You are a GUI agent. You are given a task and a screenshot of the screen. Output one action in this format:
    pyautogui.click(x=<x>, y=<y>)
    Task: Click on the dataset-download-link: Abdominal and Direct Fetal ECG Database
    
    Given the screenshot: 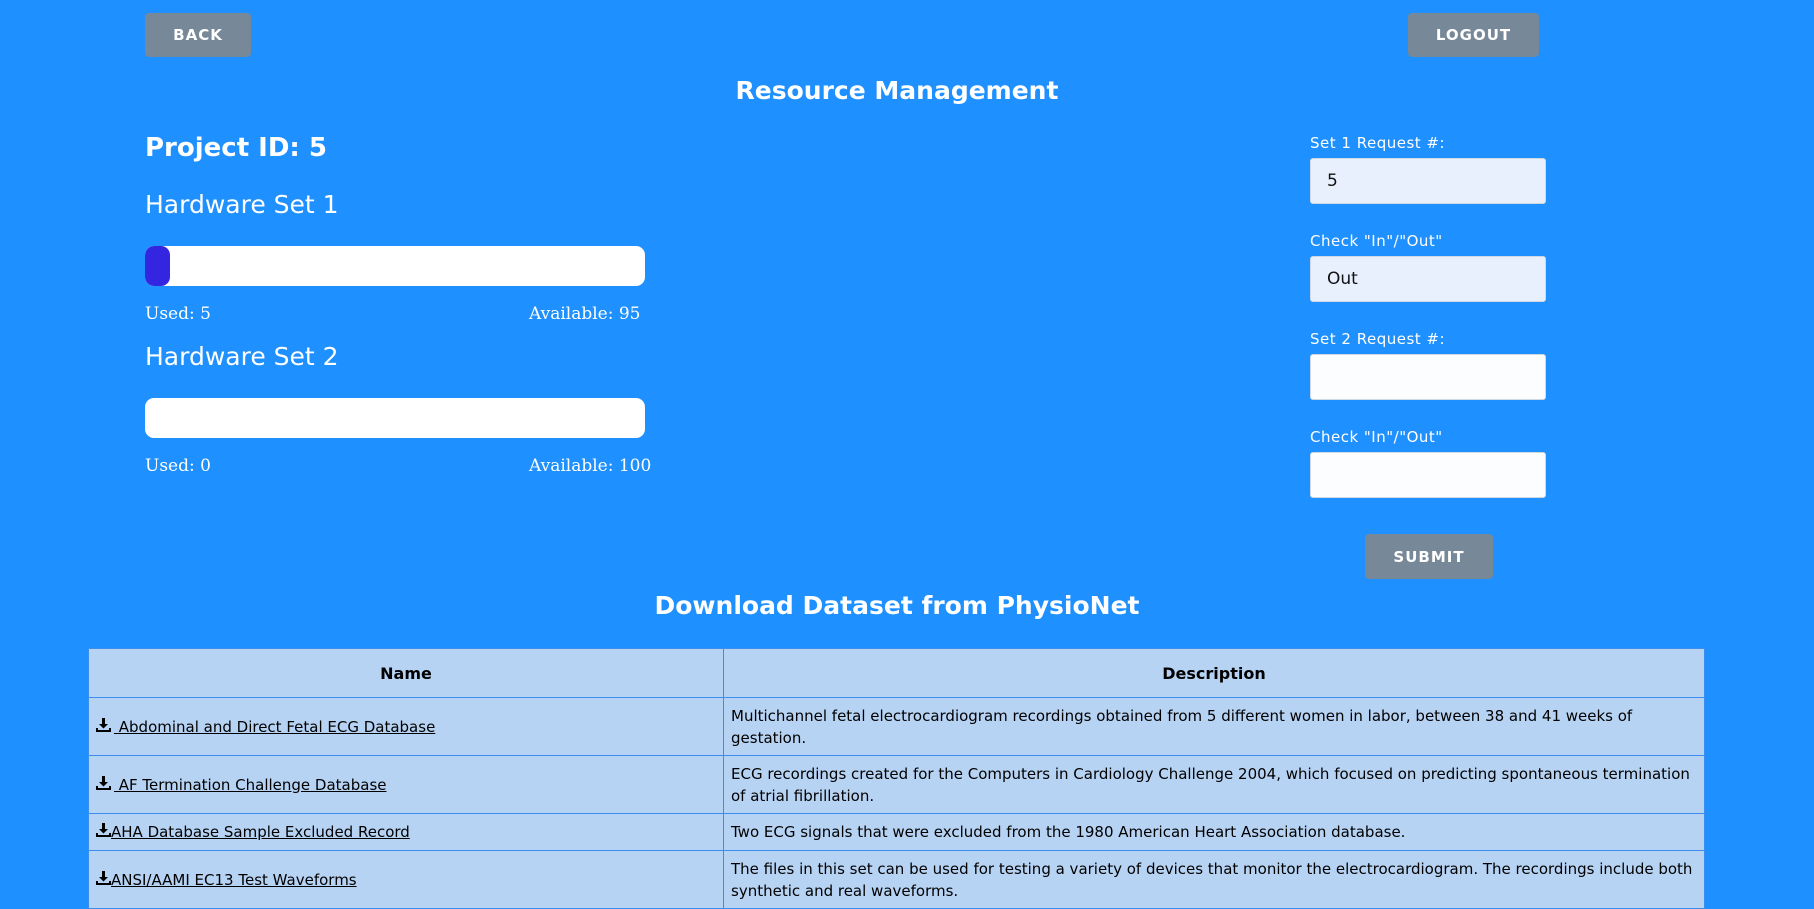 What is the action you would take?
    pyautogui.click(x=266, y=726)
    